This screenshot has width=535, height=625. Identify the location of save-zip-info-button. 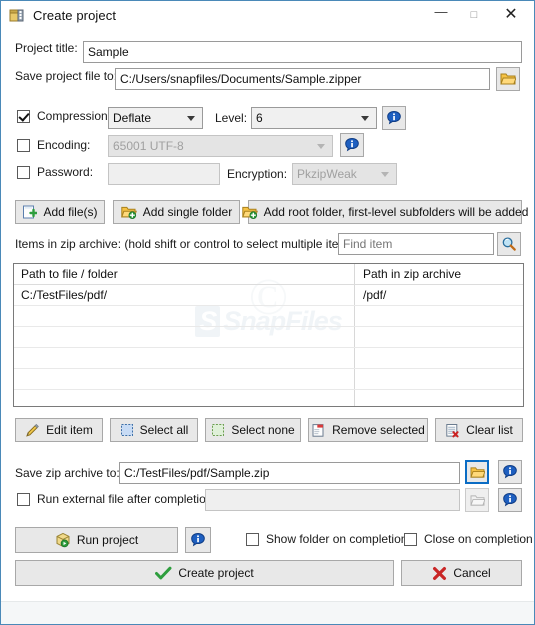
(510, 472).